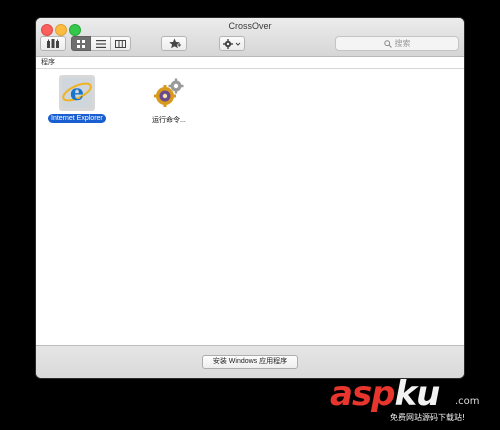  I want to click on grid-view-button, so click(81, 43).